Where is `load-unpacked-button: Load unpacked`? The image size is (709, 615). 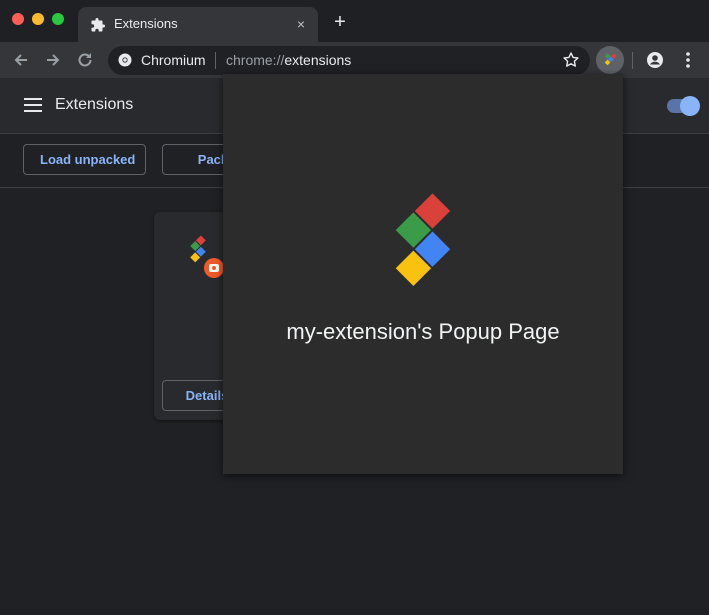
load-unpacked-button: Load unpacked is located at coordinates (84, 159).